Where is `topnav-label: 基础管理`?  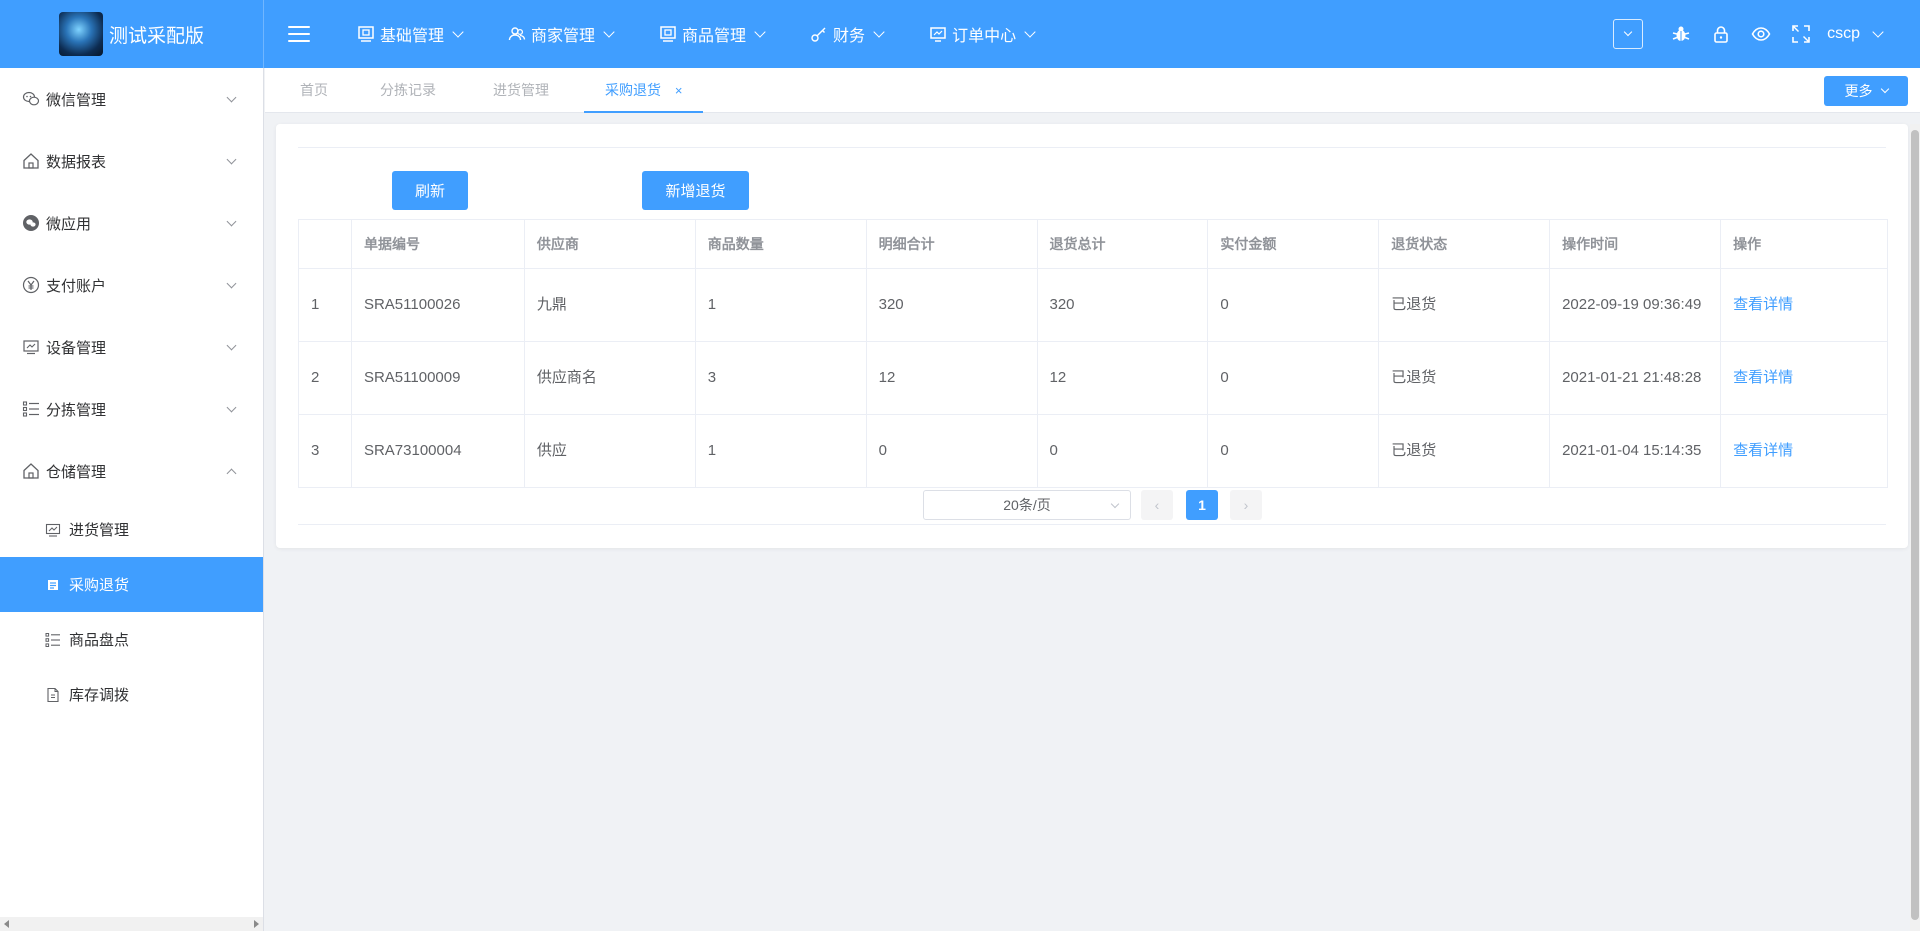 topnav-label: 基础管理 is located at coordinates (412, 36).